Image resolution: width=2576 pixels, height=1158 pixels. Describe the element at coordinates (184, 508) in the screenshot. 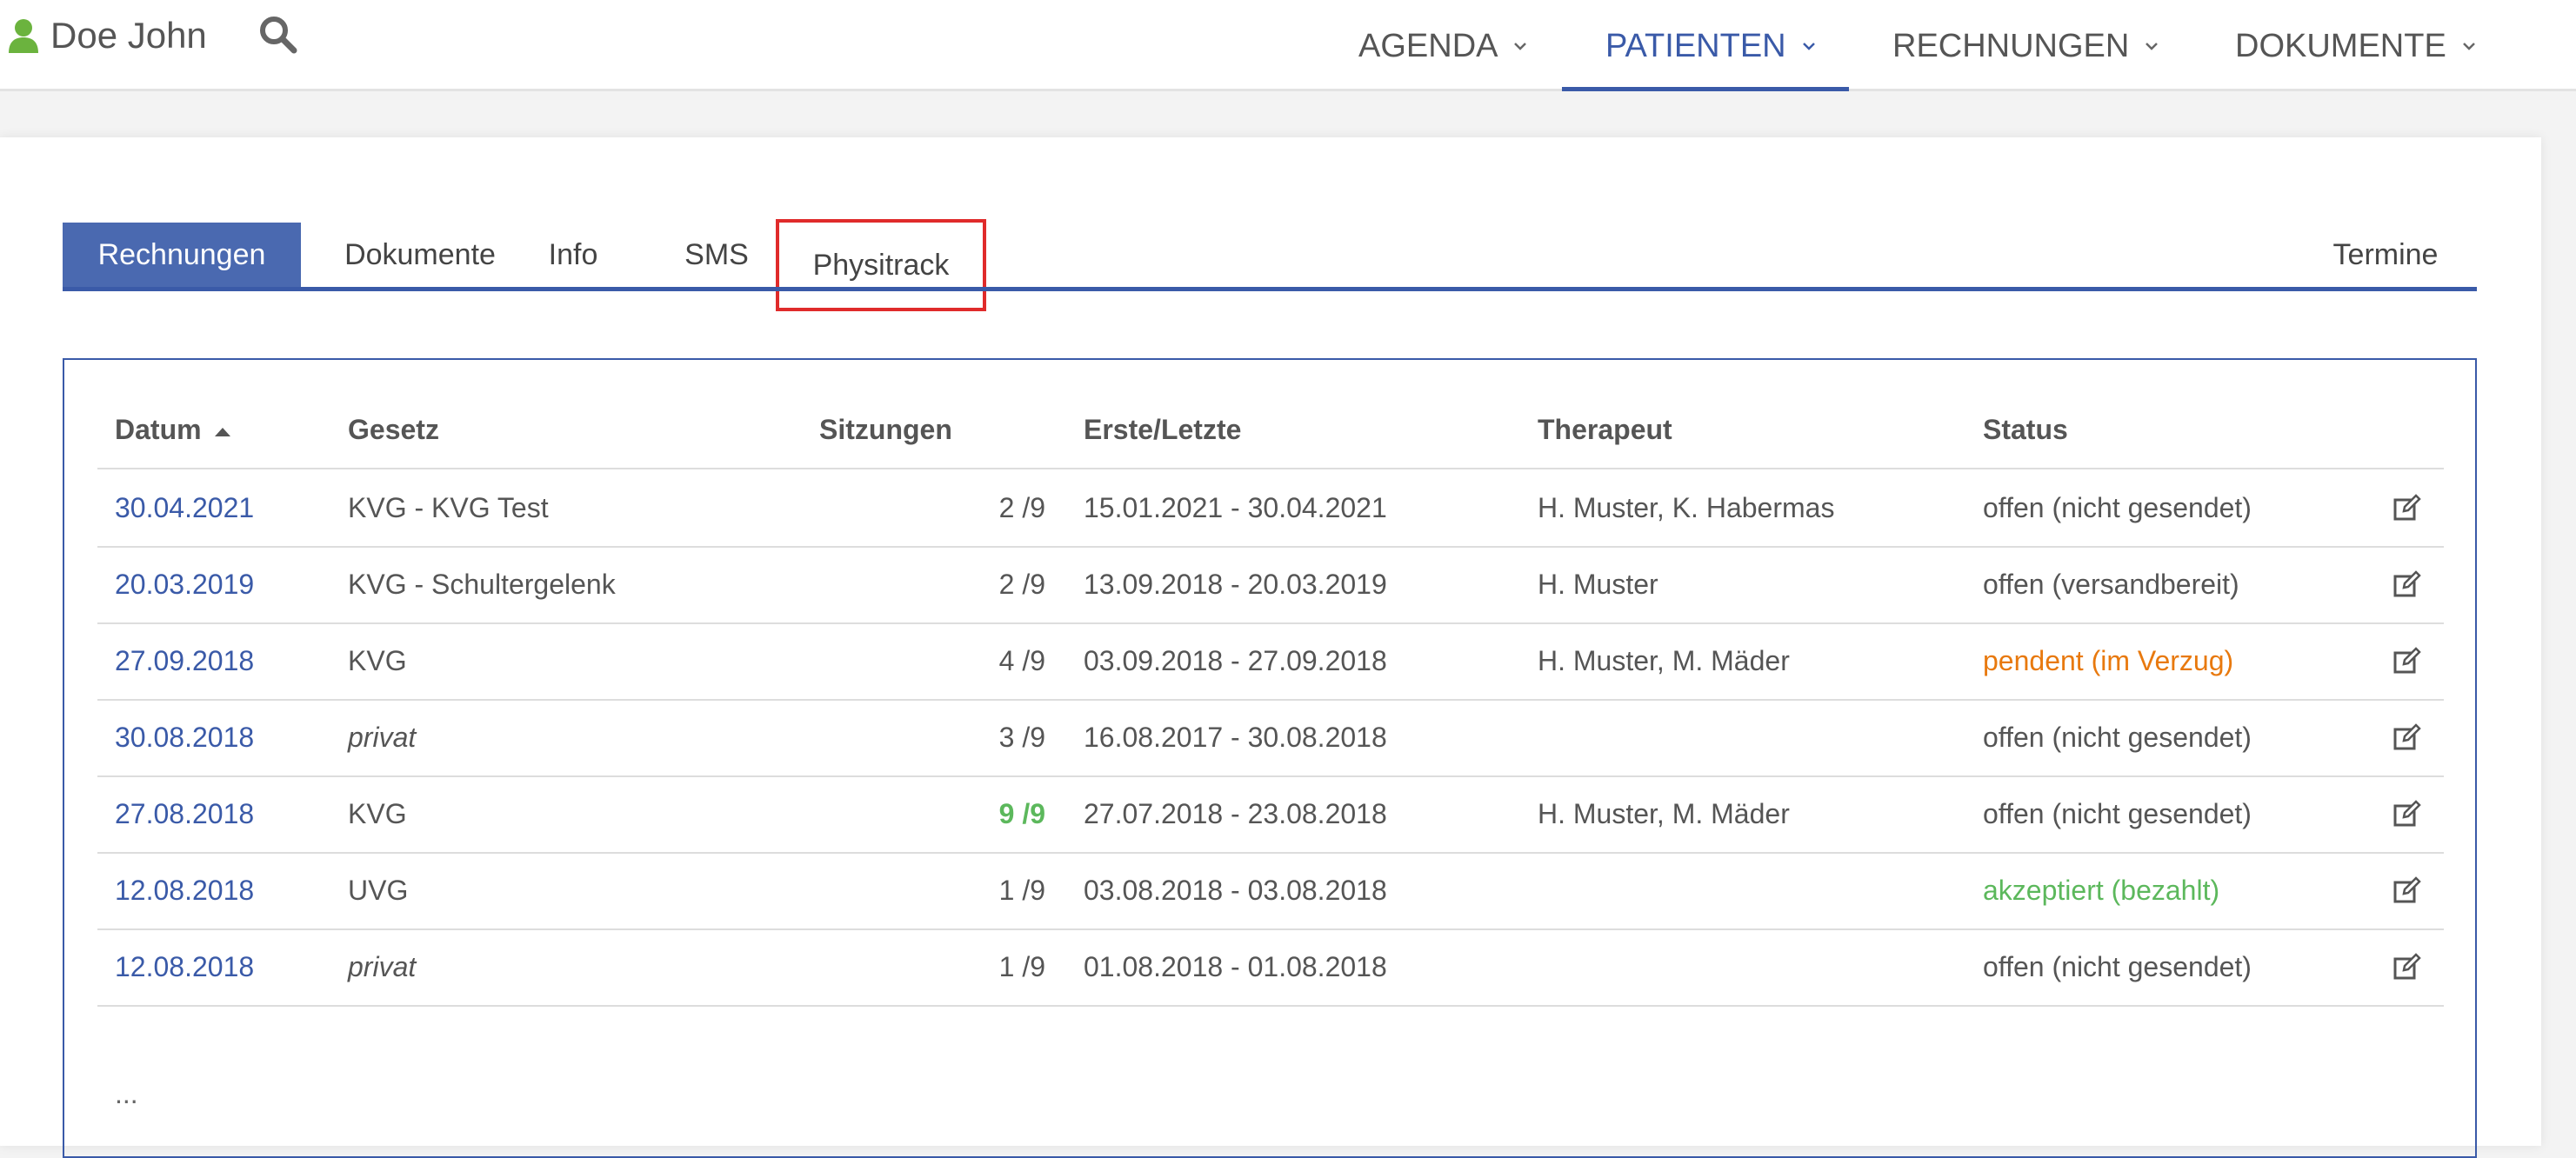

I see `cell-datum: 30.04.2021` at that location.